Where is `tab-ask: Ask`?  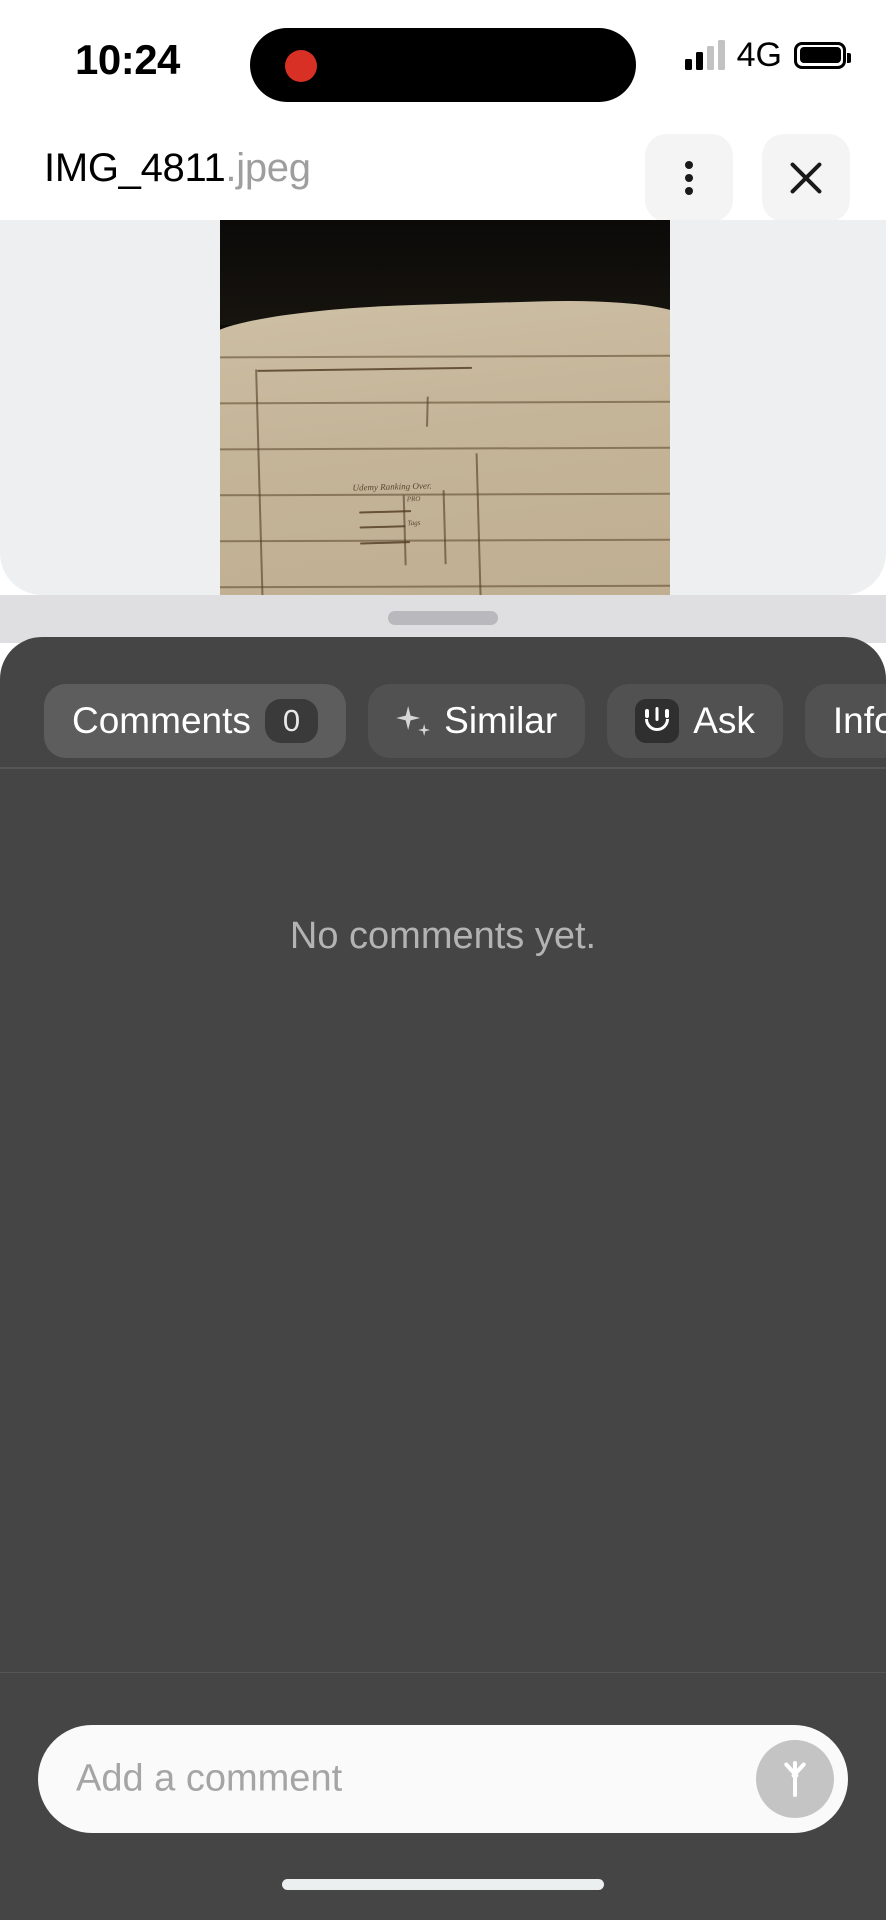 tab-ask: Ask is located at coordinates (695, 721).